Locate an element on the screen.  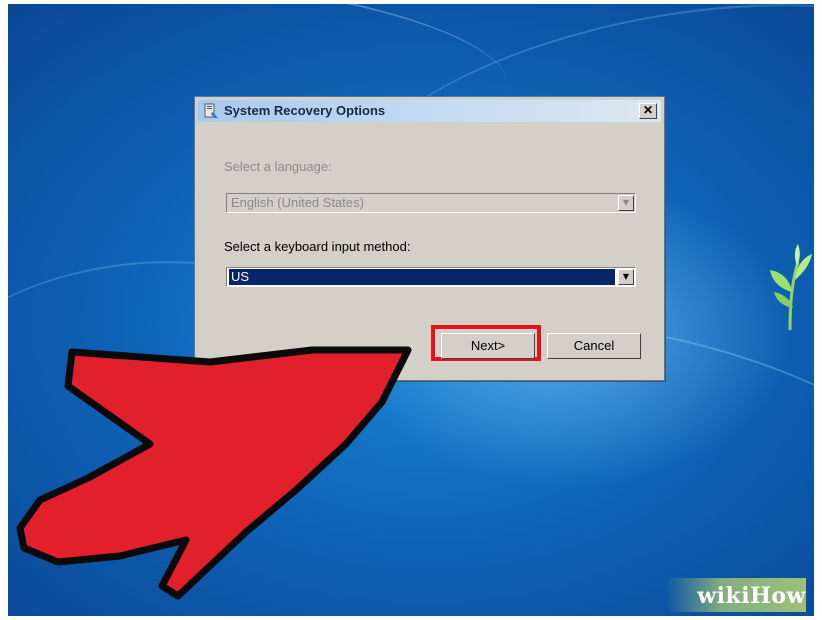
leaf-icon is located at coordinates (791, 287).